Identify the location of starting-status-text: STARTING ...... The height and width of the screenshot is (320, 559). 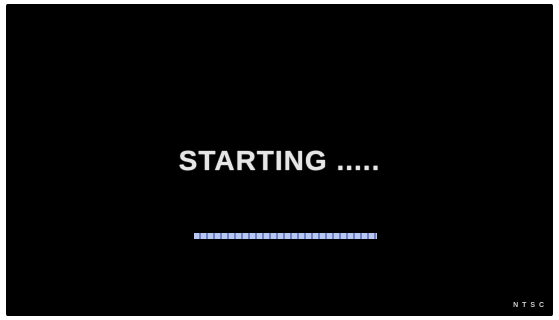
(279, 160).